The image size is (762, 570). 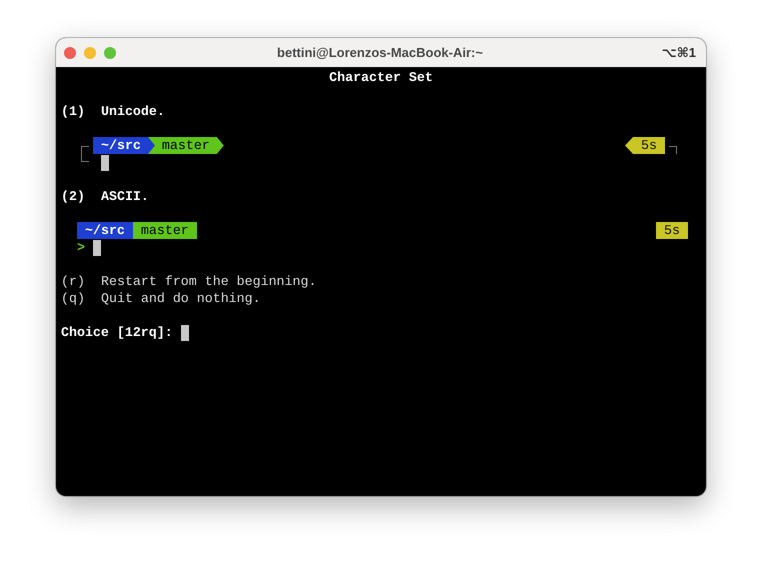 I want to click on screen-heading: Character Set, so click(x=381, y=77).